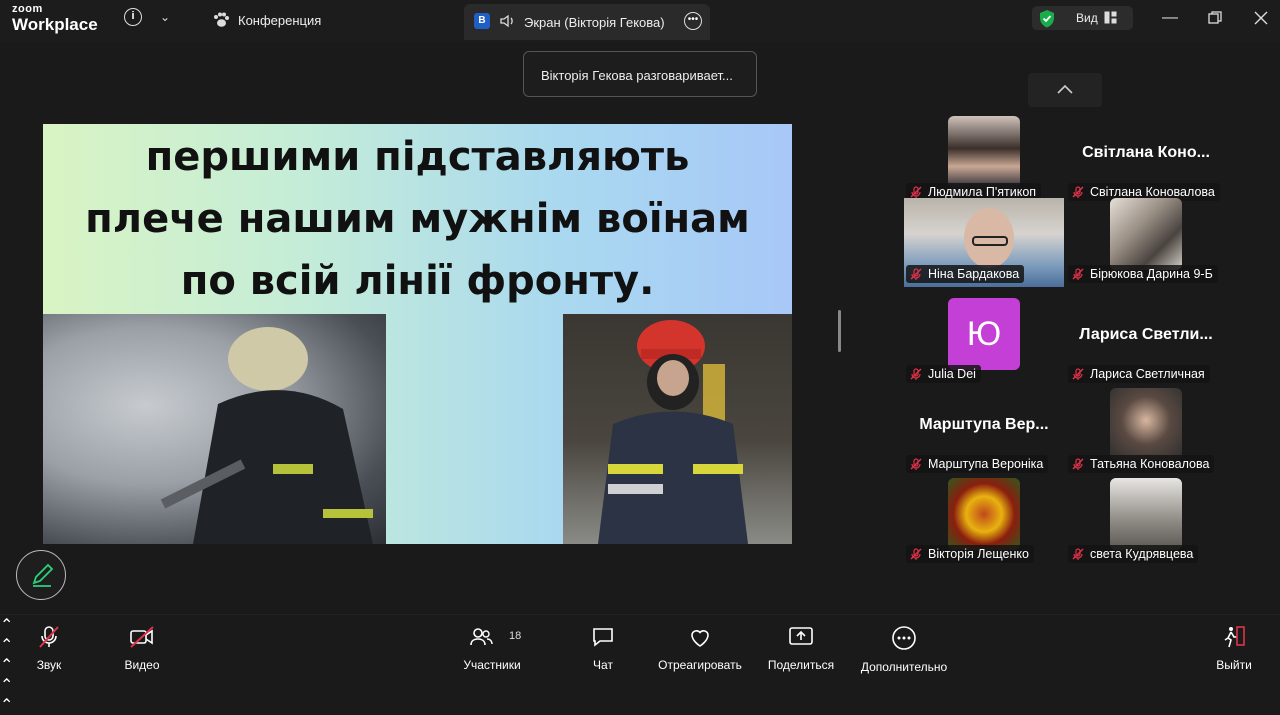  I want to click on chevron-up-icon, so click(1065, 89).